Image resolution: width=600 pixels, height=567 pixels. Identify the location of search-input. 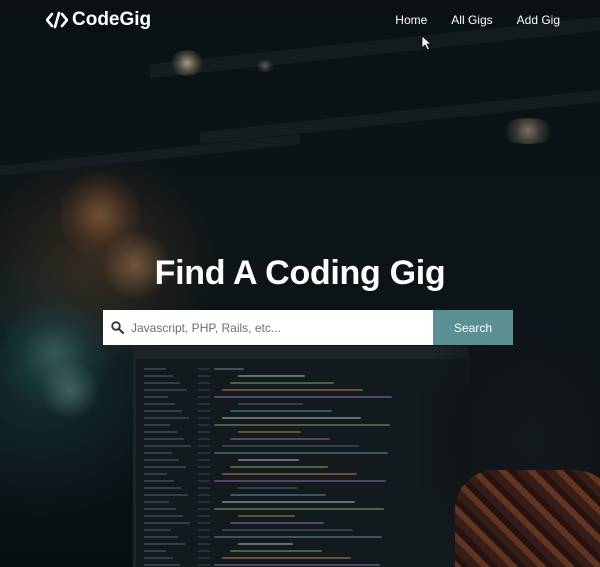
(268, 327).